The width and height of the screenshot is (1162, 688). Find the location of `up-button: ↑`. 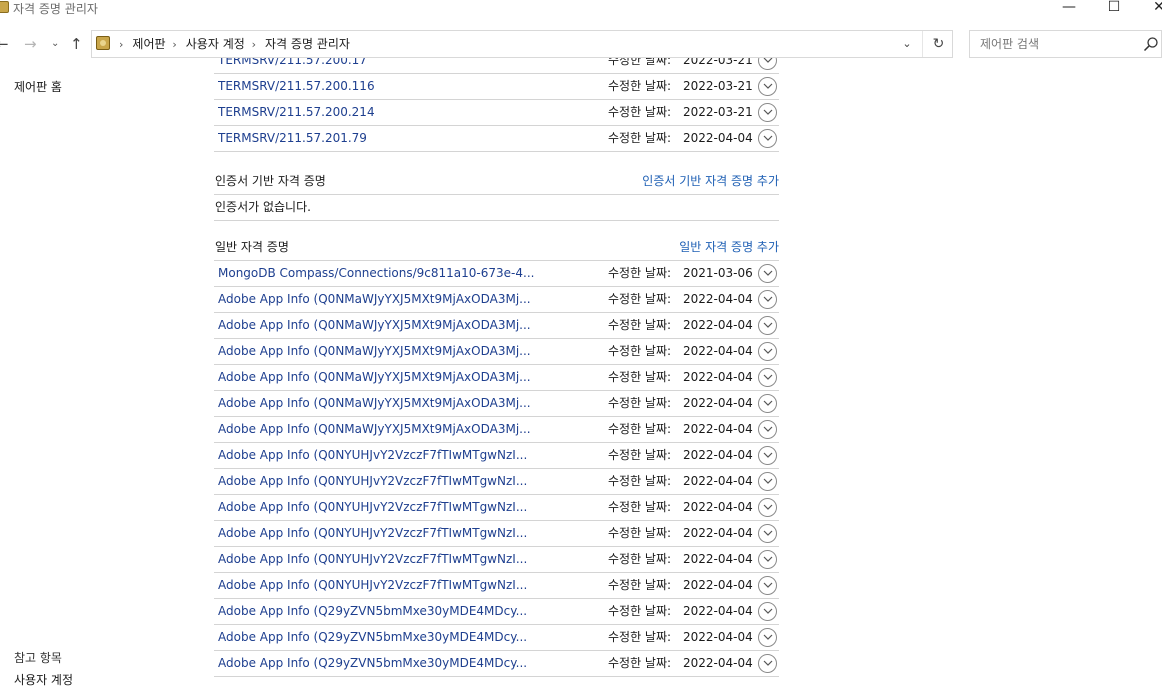

up-button: ↑ is located at coordinates (76, 44).